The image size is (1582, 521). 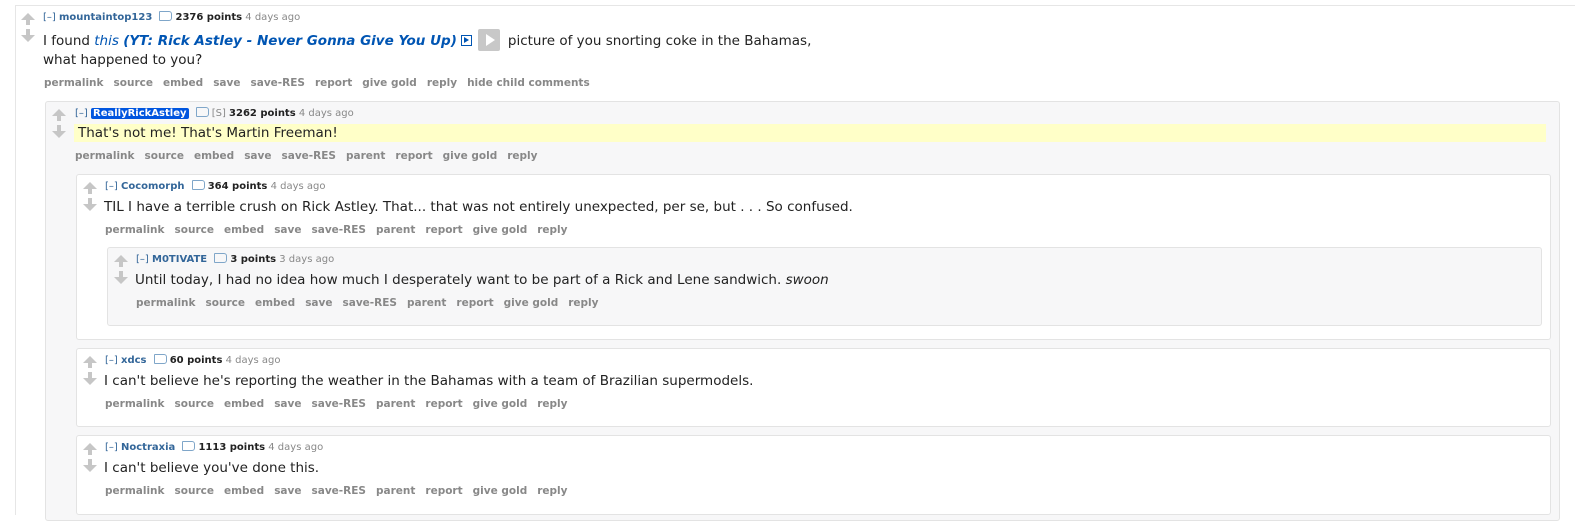 I want to click on comment-points: 2376 points, so click(x=209, y=17).